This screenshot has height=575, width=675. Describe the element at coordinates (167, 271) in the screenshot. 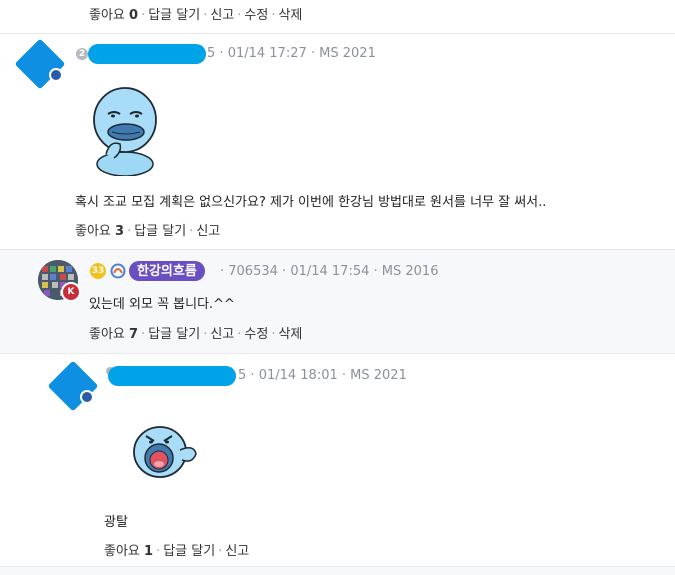

I see `author-nickname: 한강의흐름` at that location.